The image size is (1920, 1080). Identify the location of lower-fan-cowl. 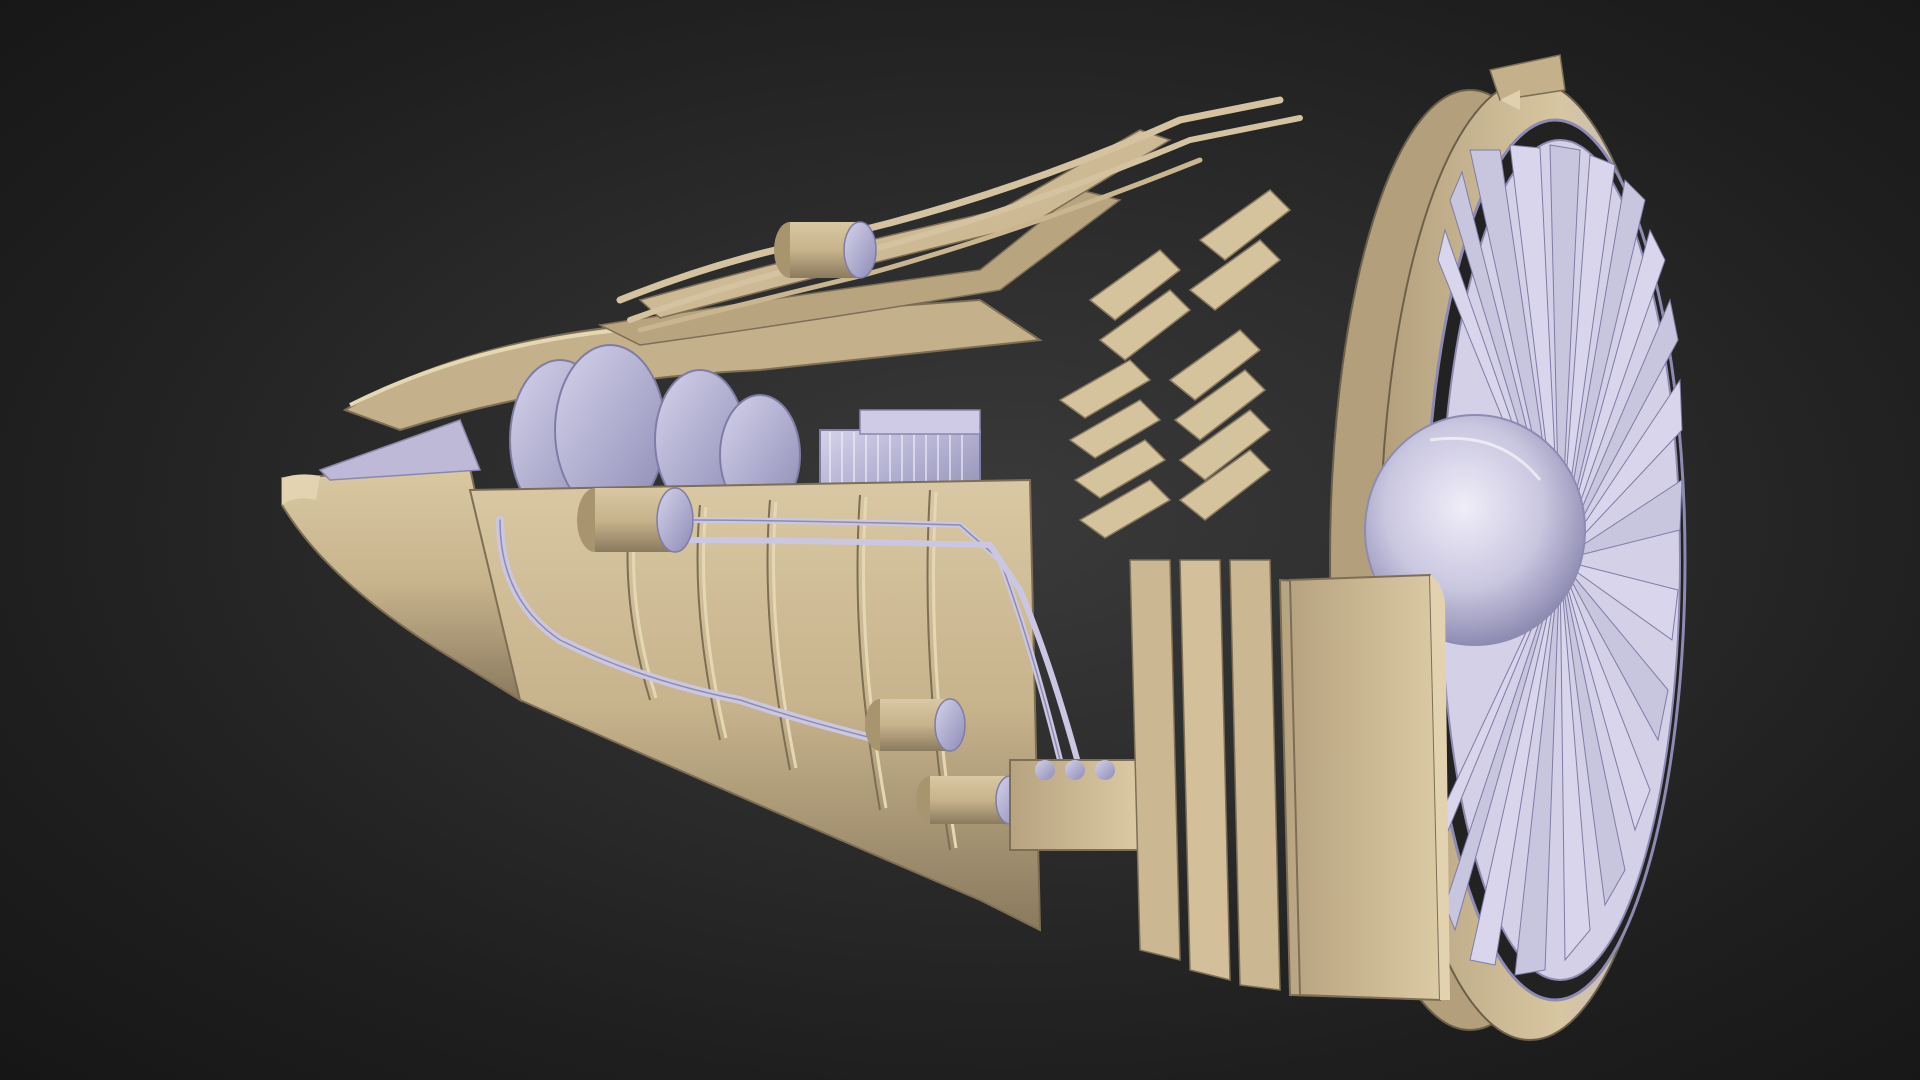
(1369, 787).